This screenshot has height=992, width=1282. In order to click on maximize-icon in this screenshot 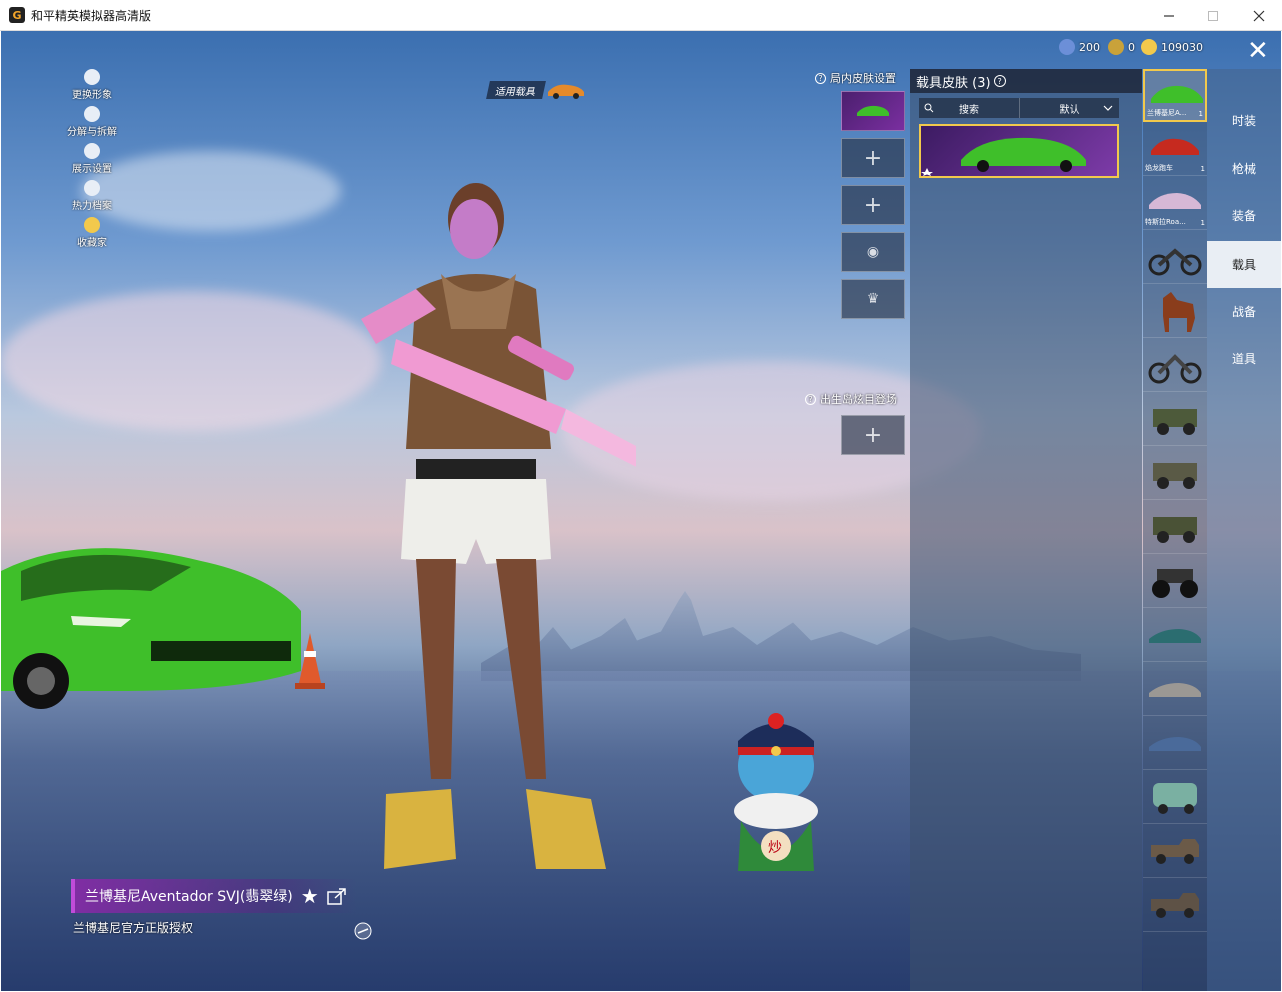, I will do `click(1213, 15)`.